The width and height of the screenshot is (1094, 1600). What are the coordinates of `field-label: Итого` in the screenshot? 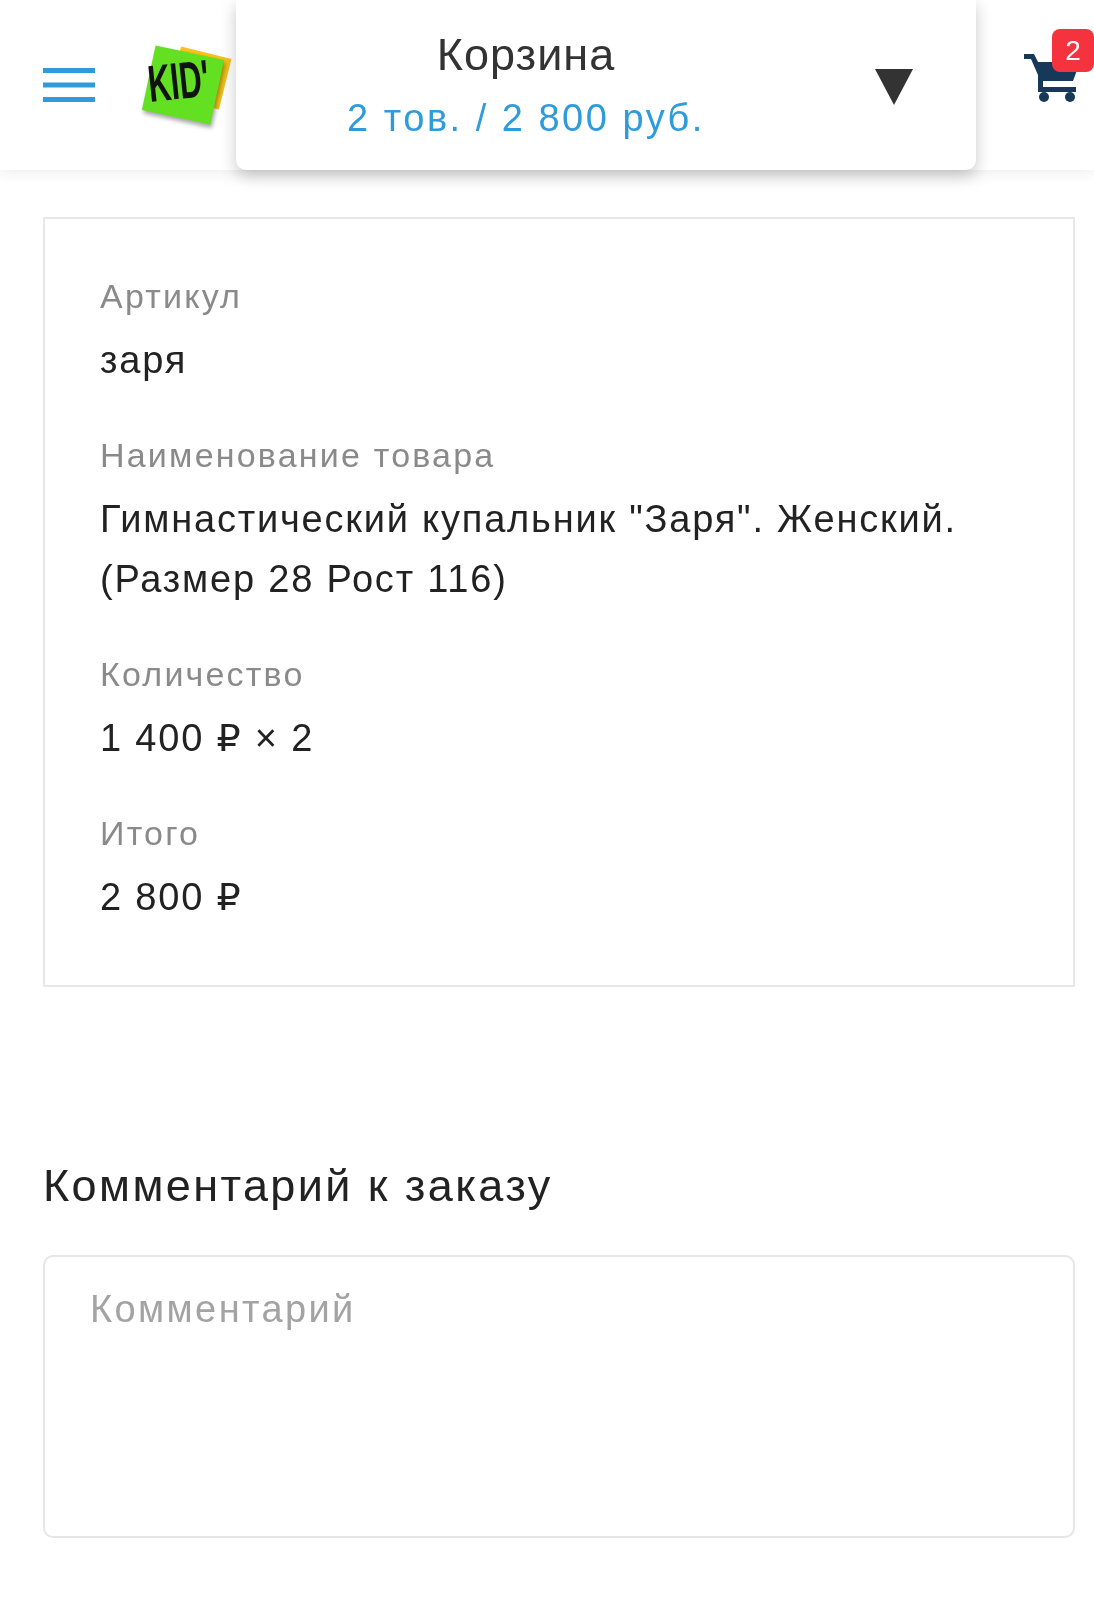 It's located at (151, 833).